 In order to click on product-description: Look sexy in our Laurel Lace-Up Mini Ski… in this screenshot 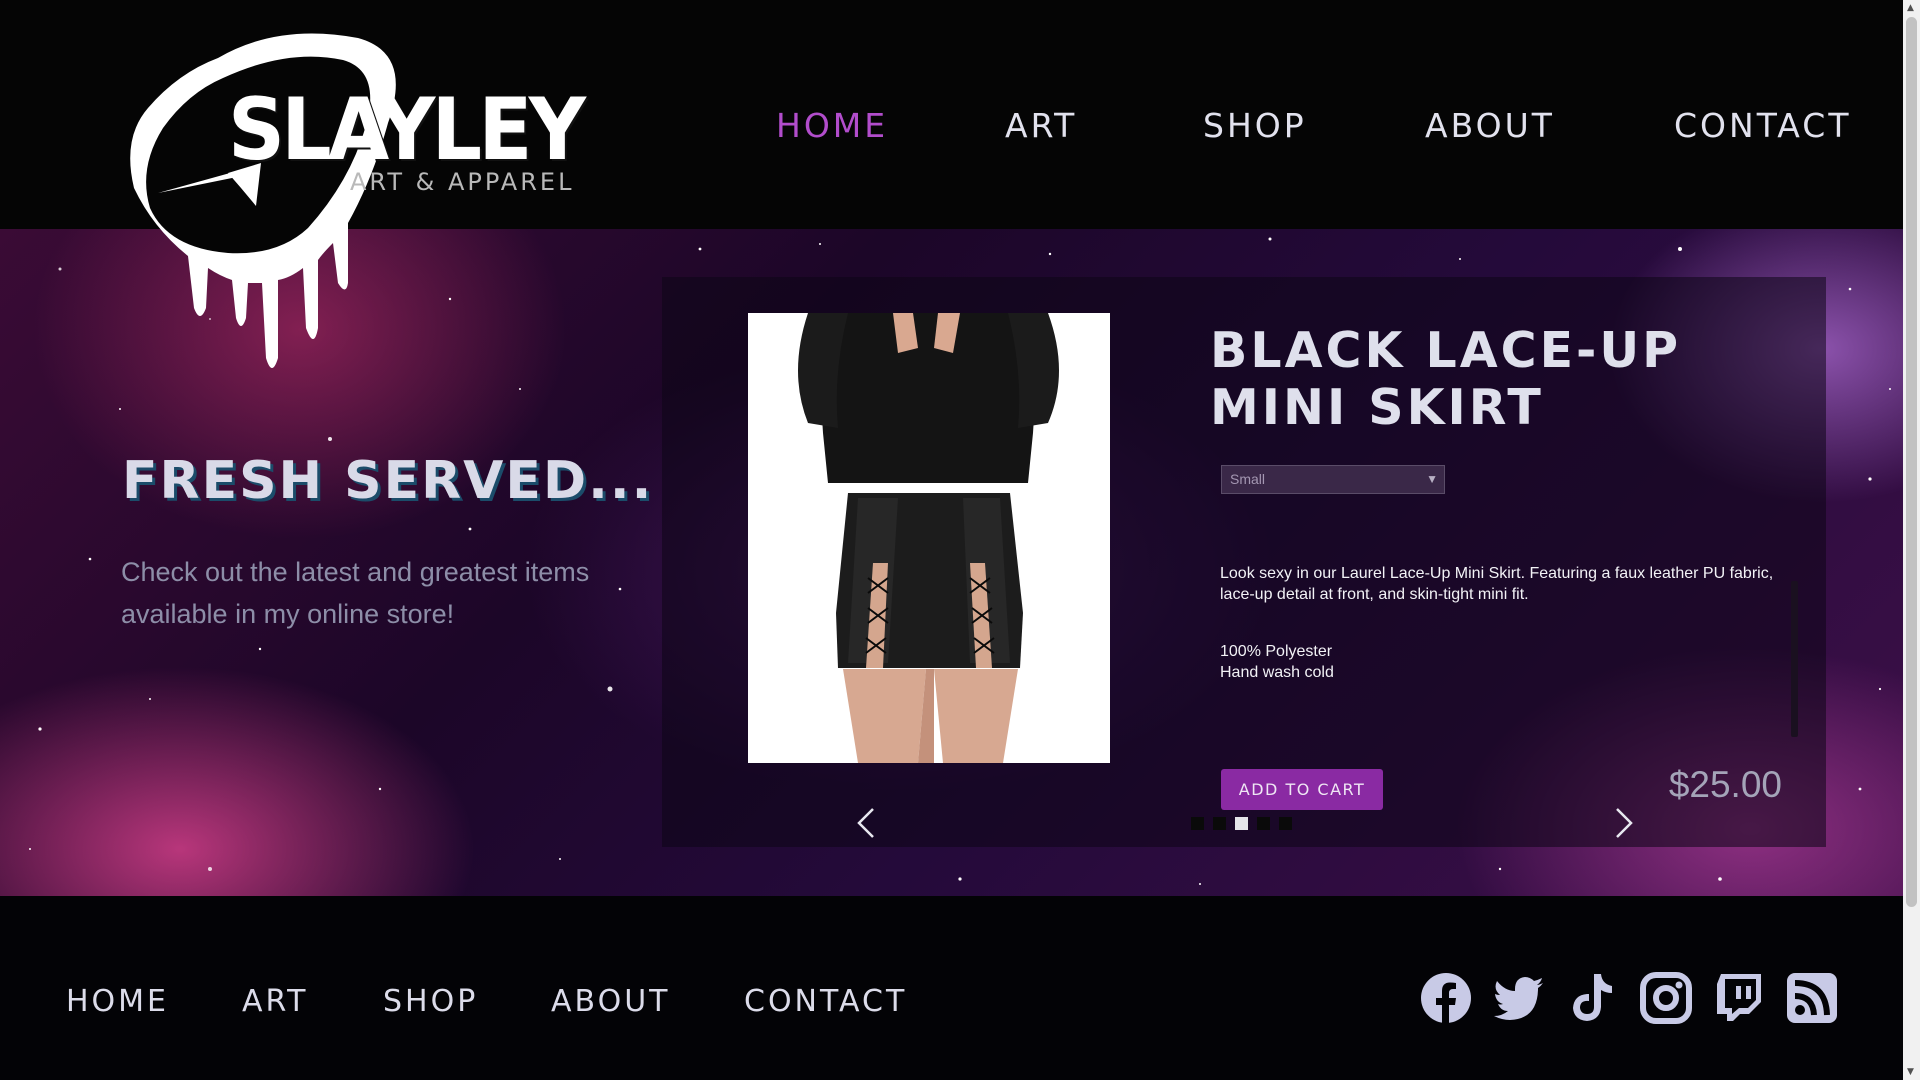, I will do `click(1497, 584)`.